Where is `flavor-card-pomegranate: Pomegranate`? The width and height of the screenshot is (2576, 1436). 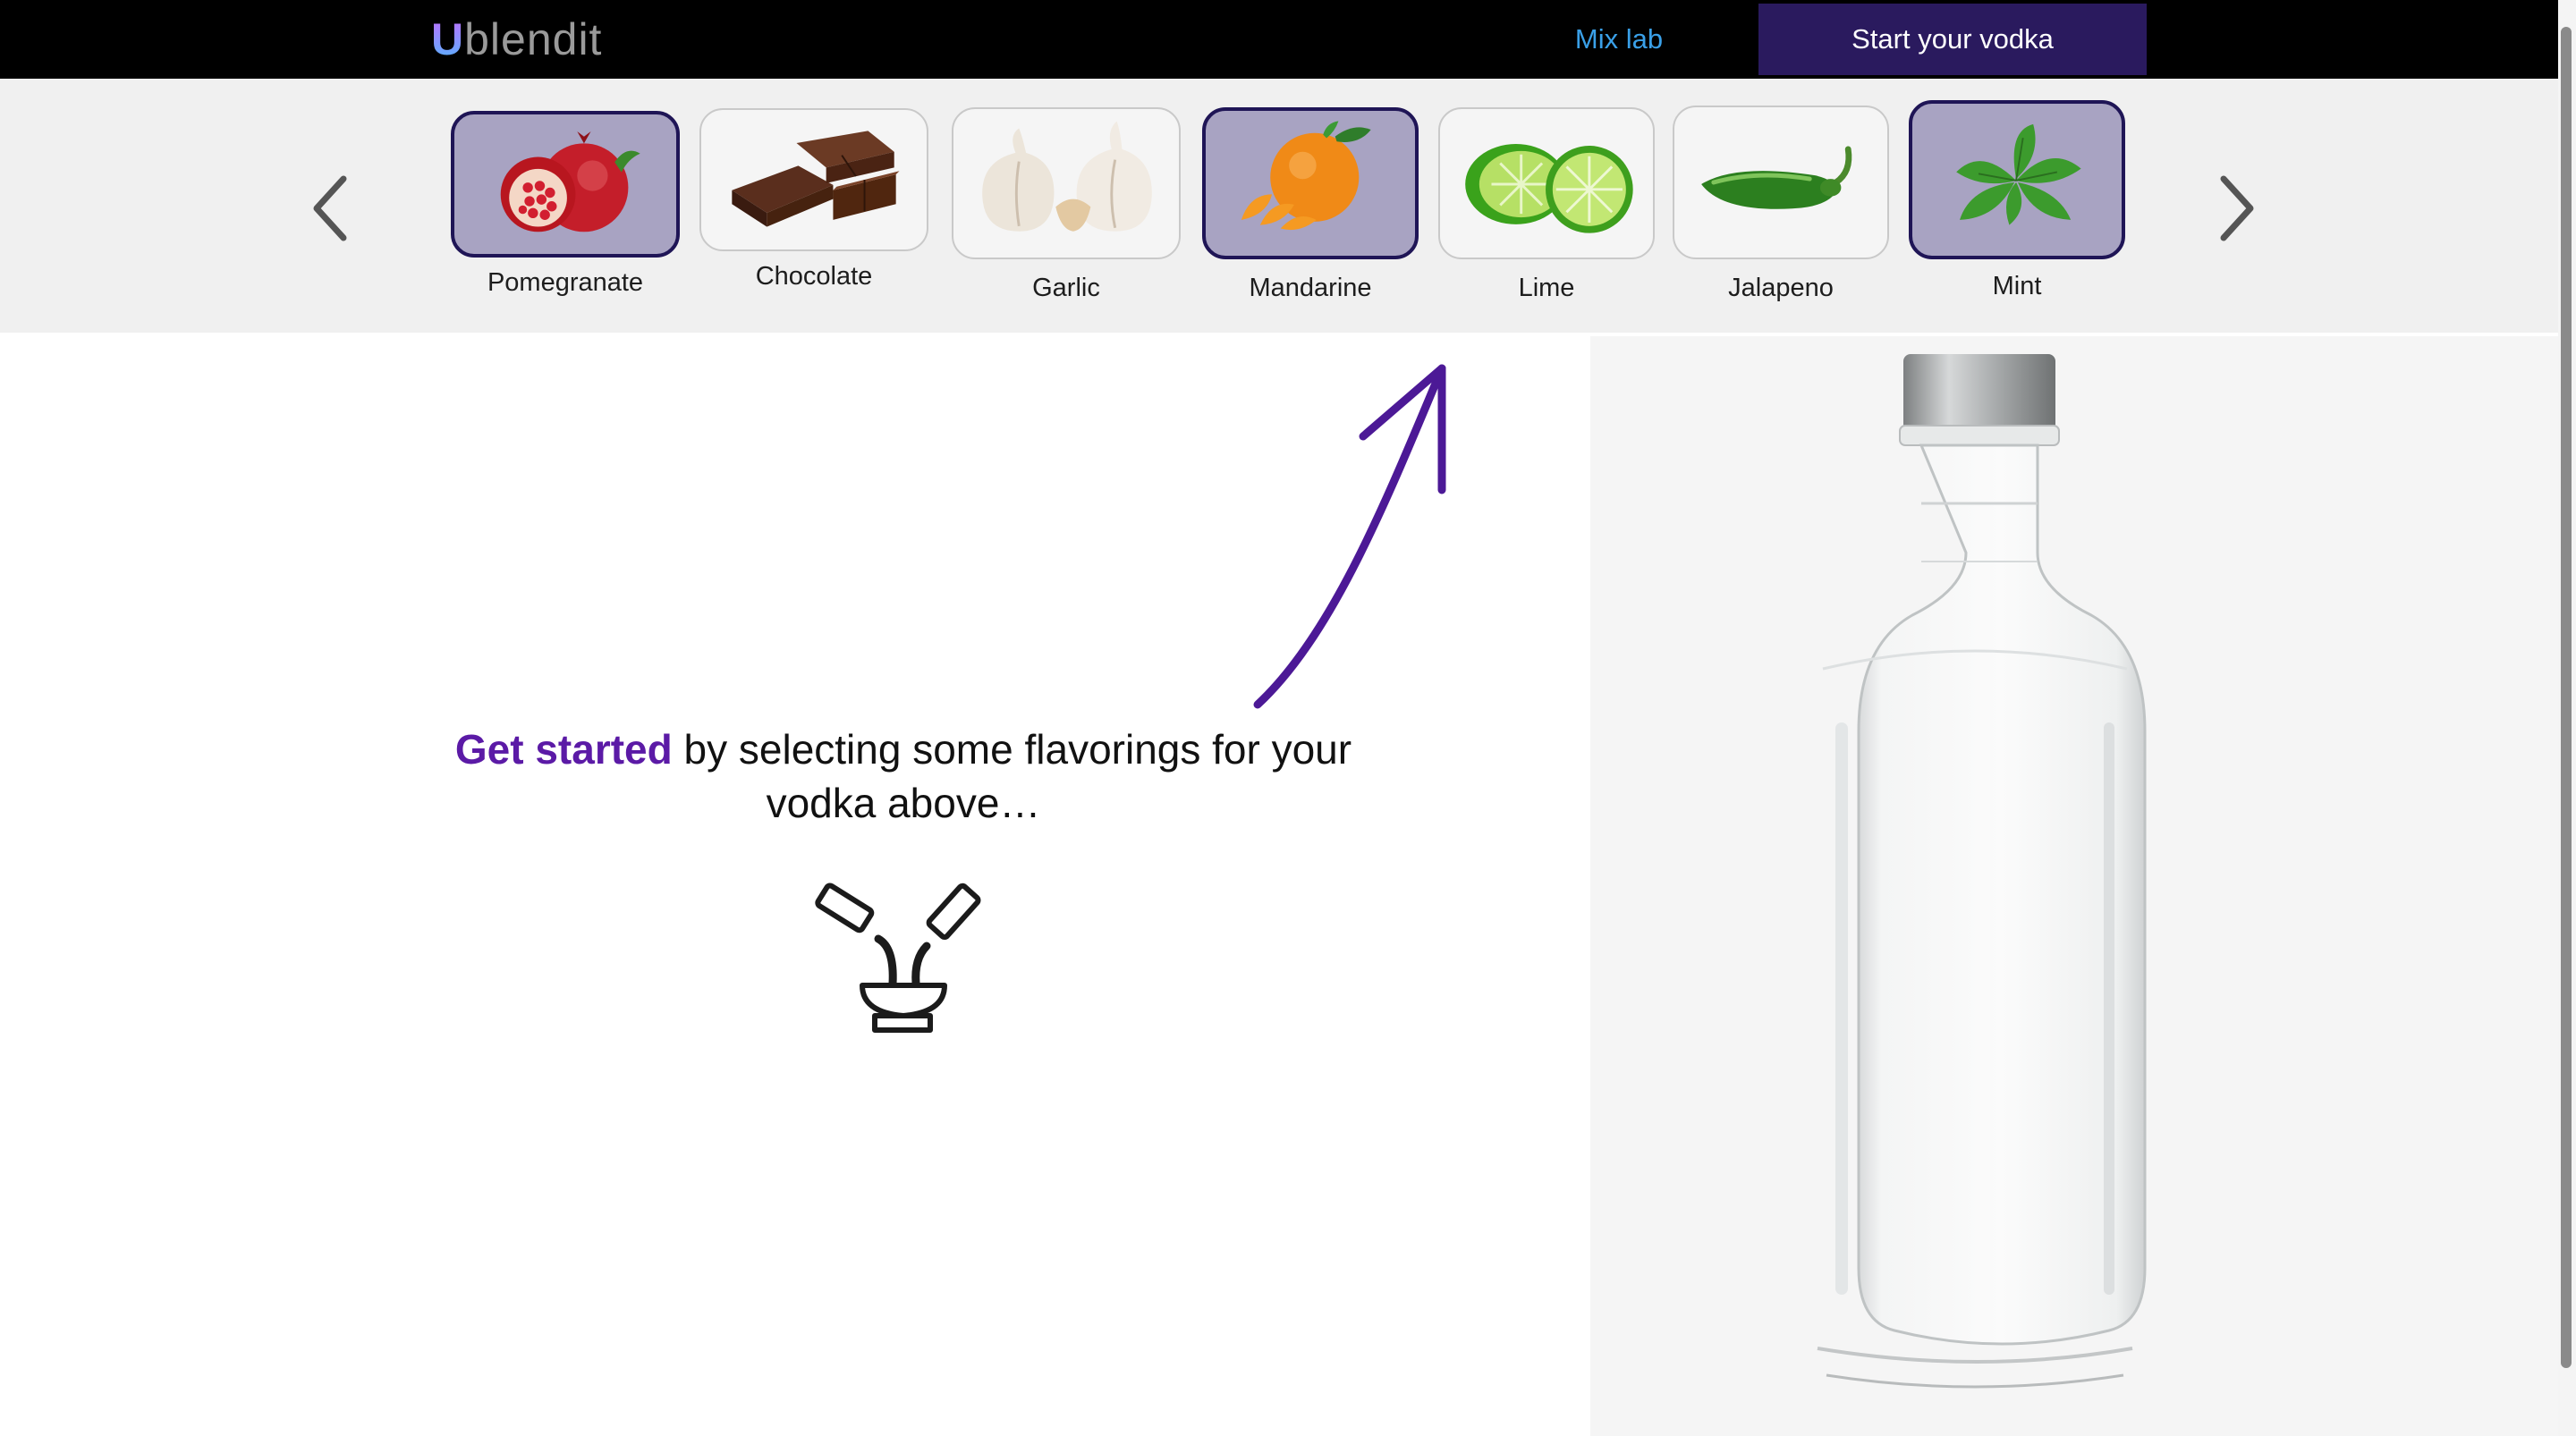 flavor-card-pomegranate: Pomegranate is located at coordinates (565, 204).